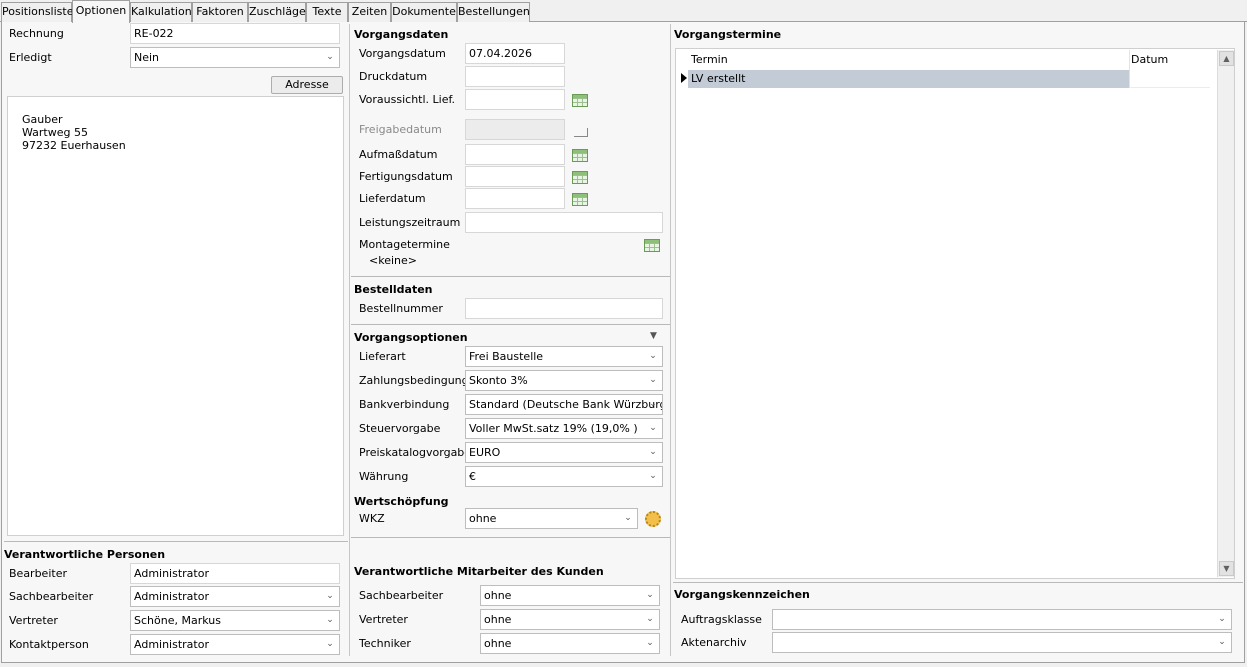 The height and width of the screenshot is (667, 1247). Describe the element at coordinates (564, 380) in the screenshot. I see `zahlungsbedingung-select: Skonto 3% ⌄` at that location.